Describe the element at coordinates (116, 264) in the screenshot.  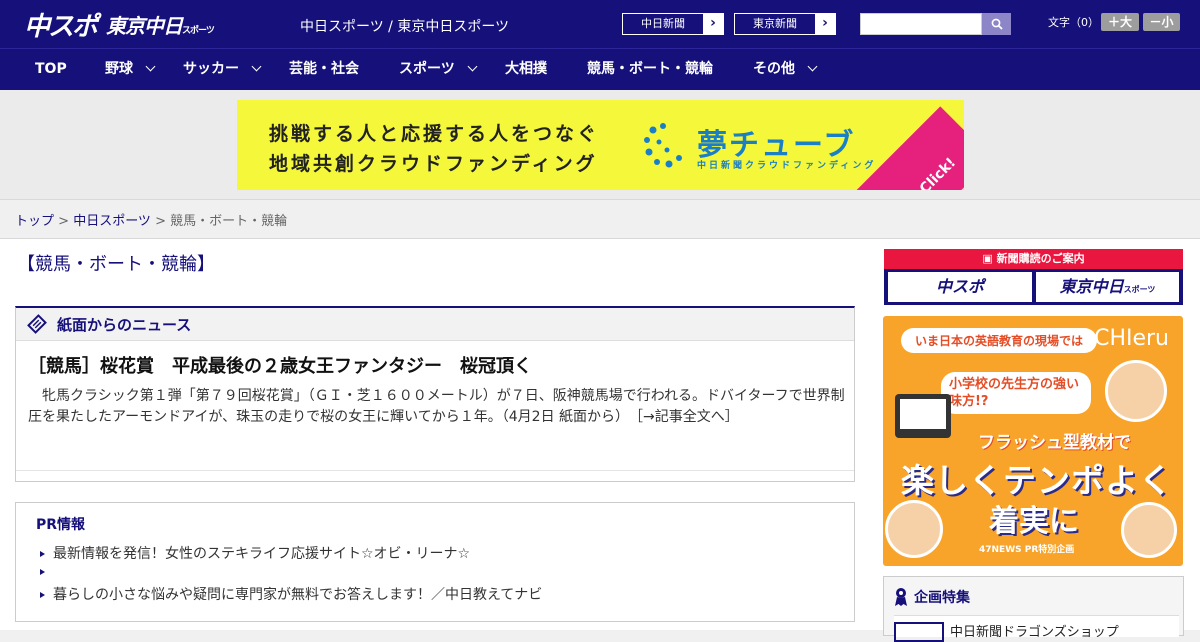
I see `page-title: 【競馬・ボート・競輪】` at that location.